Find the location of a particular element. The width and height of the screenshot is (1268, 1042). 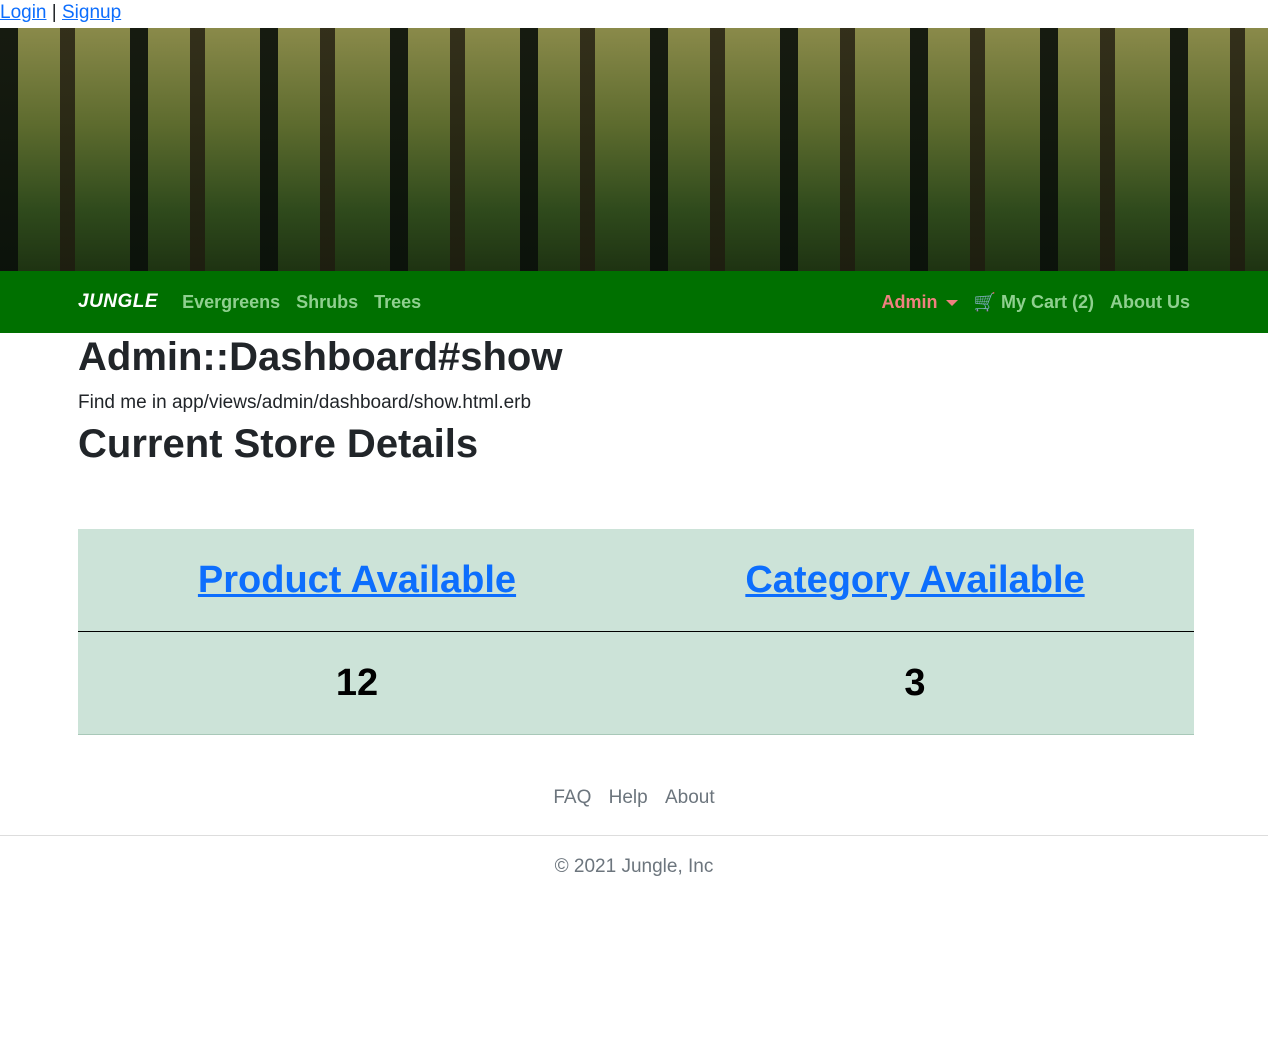

footer-faq: FAQ is located at coordinates (572, 797).